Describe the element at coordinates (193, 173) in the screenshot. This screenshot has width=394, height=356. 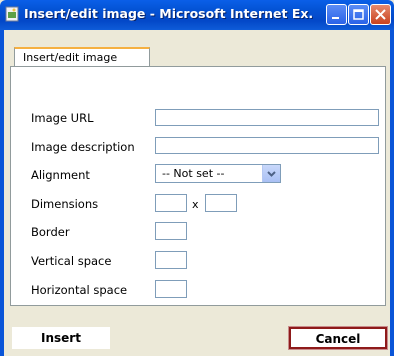
I see `alignment-value: -- Not set --` at that location.